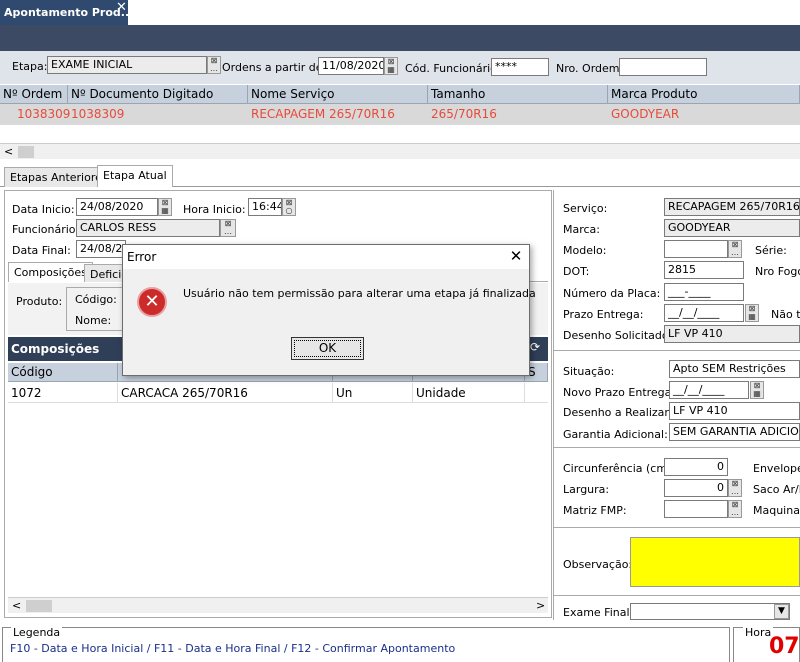  I want to click on servico-field: RECAPAGEM 265/70R16, so click(732, 207).